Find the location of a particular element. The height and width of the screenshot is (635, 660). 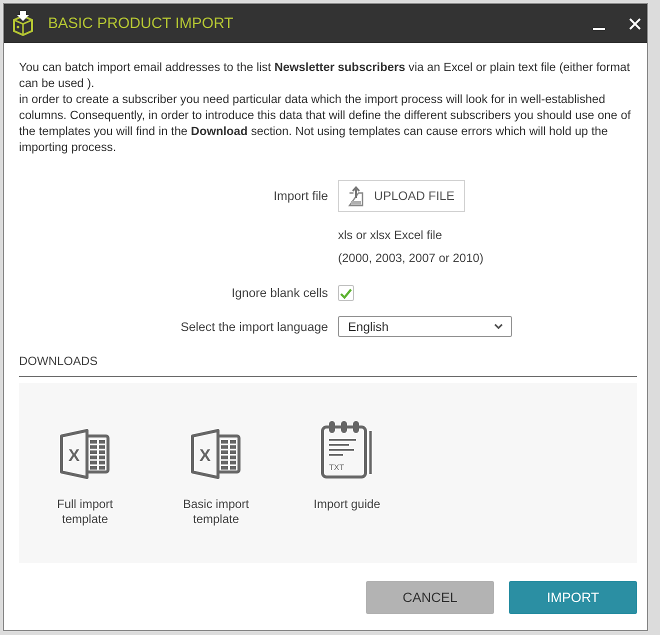

file-format-hint: (2000, 2003, 2007 or 2010) is located at coordinates (411, 258).